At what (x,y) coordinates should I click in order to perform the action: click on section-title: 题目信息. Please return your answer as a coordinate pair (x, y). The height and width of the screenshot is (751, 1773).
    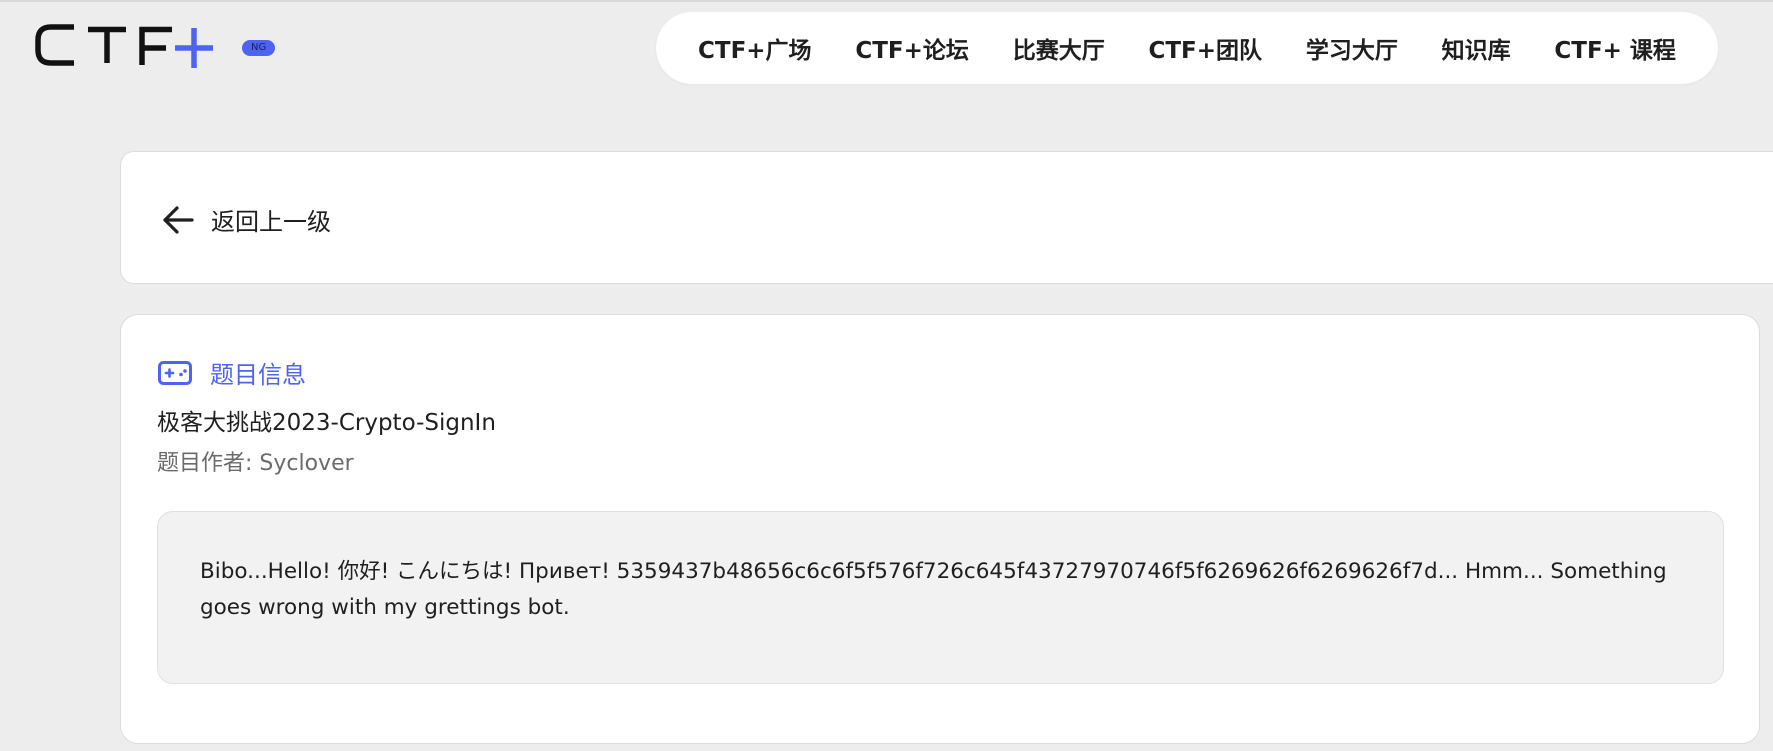
    Looking at the image, I should click on (258, 375).